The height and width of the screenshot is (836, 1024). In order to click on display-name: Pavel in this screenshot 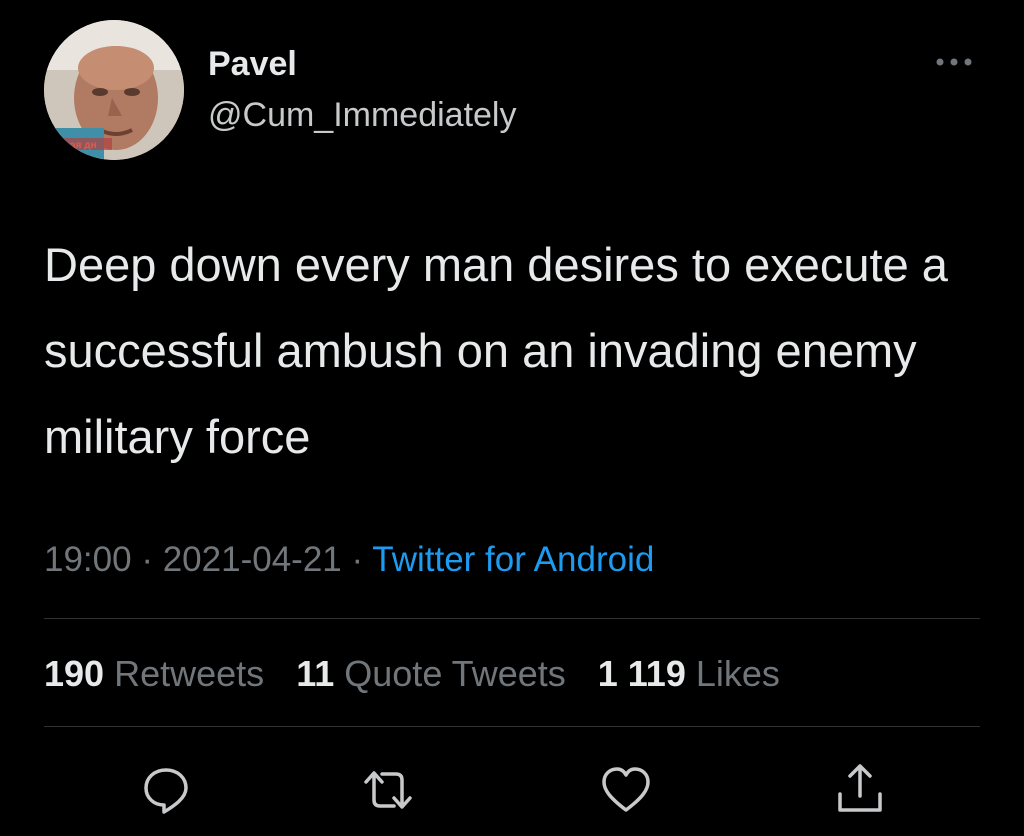, I will do `click(252, 64)`.